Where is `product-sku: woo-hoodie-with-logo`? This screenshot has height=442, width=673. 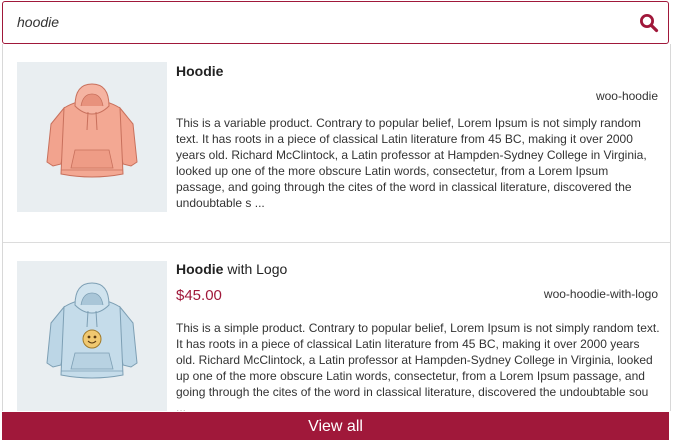 product-sku: woo-hoodie-with-logo is located at coordinates (600, 294).